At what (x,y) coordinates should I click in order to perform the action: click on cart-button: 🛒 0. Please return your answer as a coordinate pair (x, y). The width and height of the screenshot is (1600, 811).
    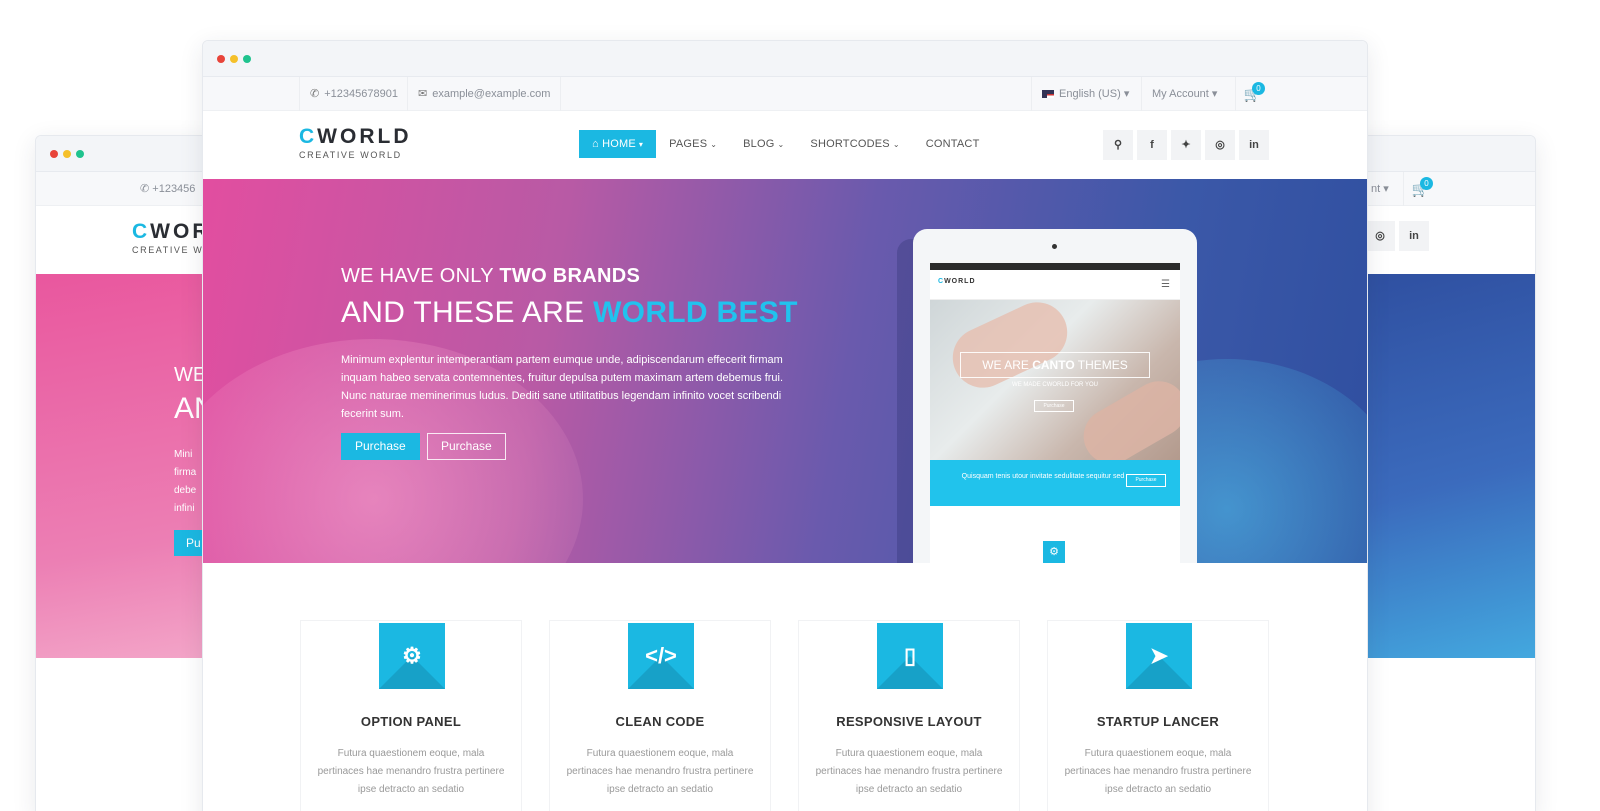
    Looking at the image, I should click on (1252, 94).